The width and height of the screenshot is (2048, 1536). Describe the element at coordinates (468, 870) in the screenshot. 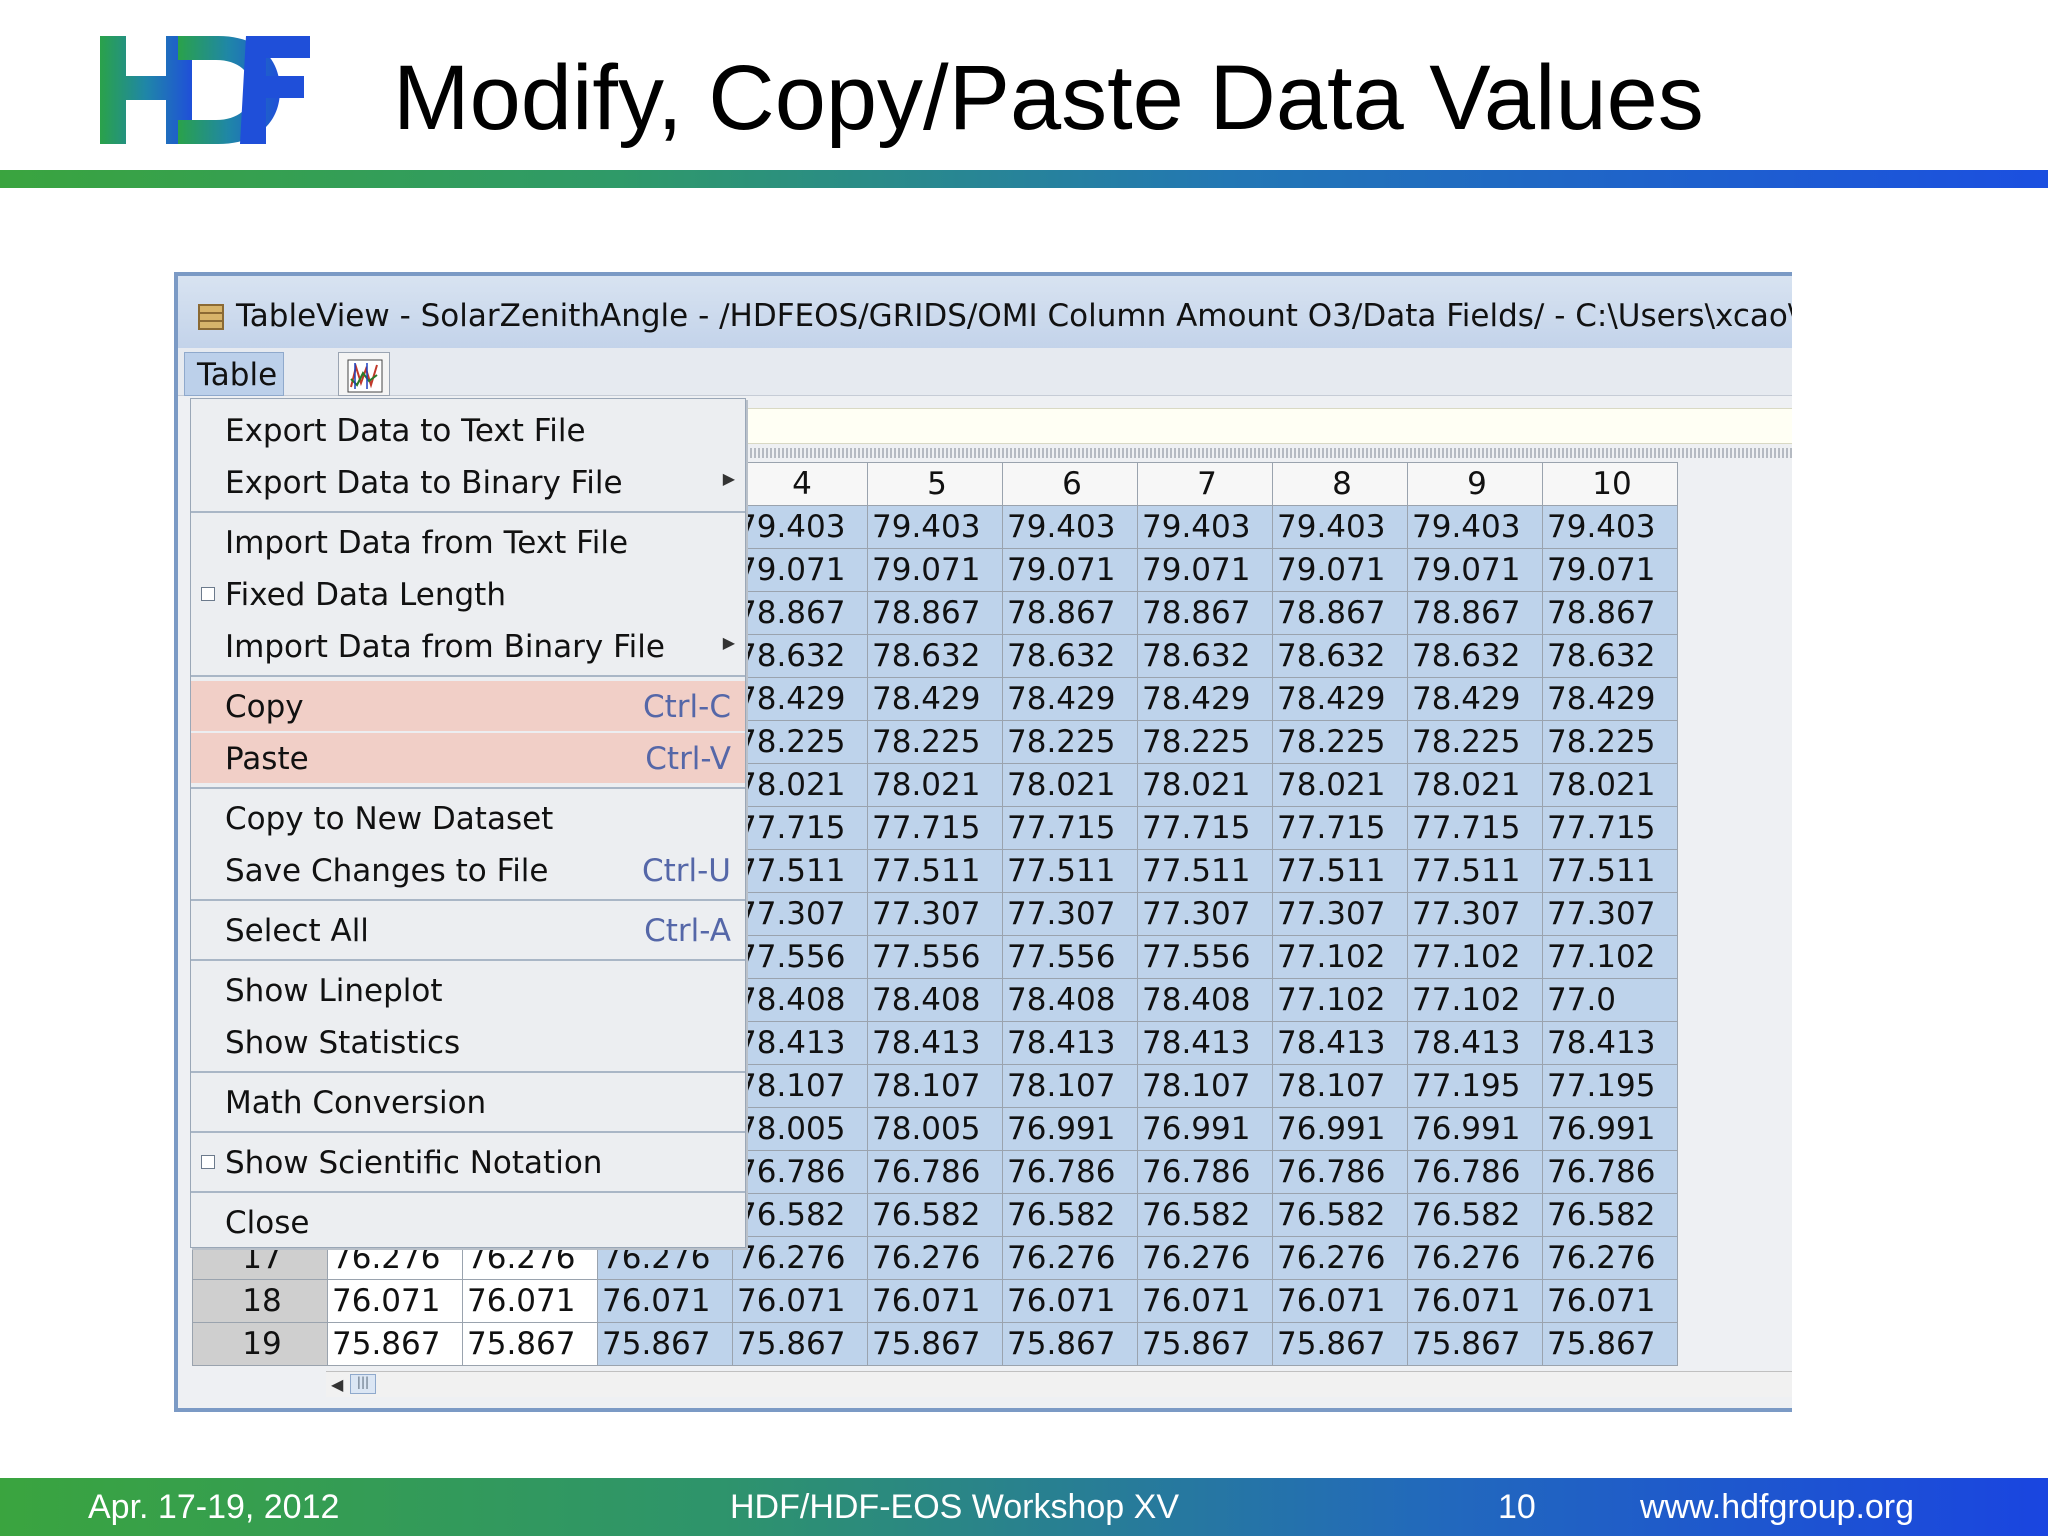

I see `menu-item-save-changes-to-file: Save Changes to File Ctrl-U` at that location.